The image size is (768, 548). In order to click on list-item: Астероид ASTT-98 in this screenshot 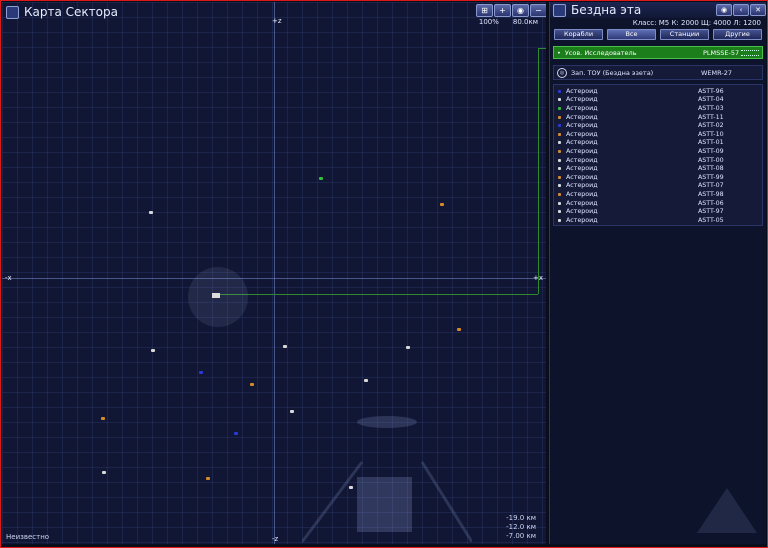, I will do `click(658, 194)`.